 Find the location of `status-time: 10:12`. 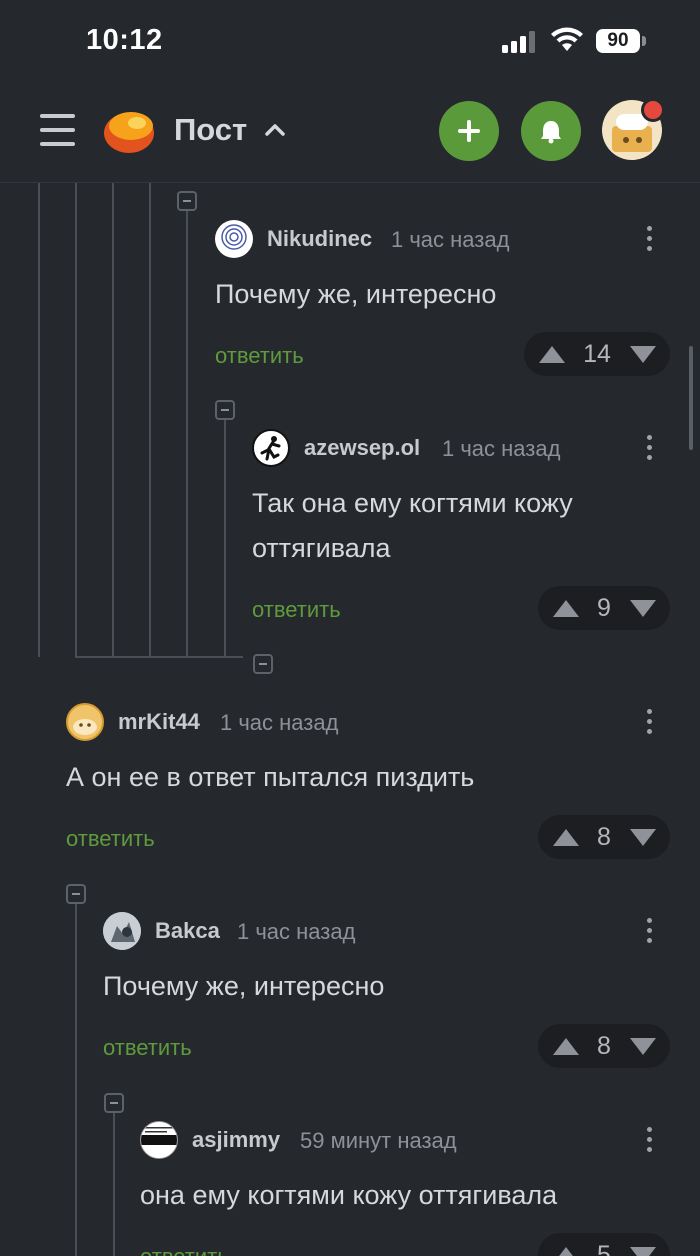

status-time: 10:12 is located at coordinates (124, 40).